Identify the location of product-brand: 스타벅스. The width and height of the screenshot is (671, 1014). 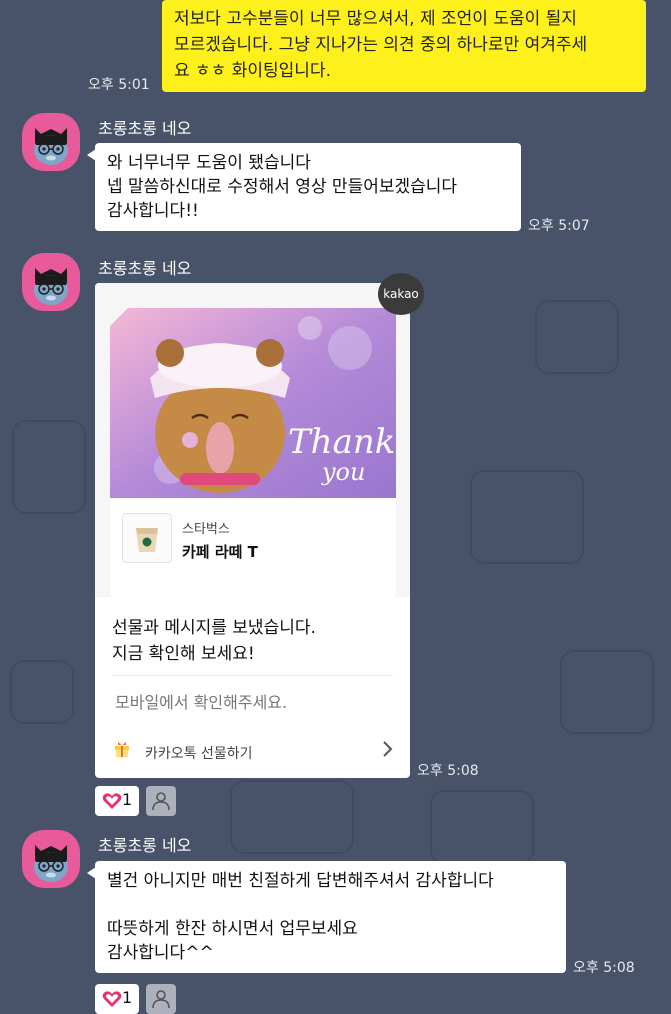
(206, 529).